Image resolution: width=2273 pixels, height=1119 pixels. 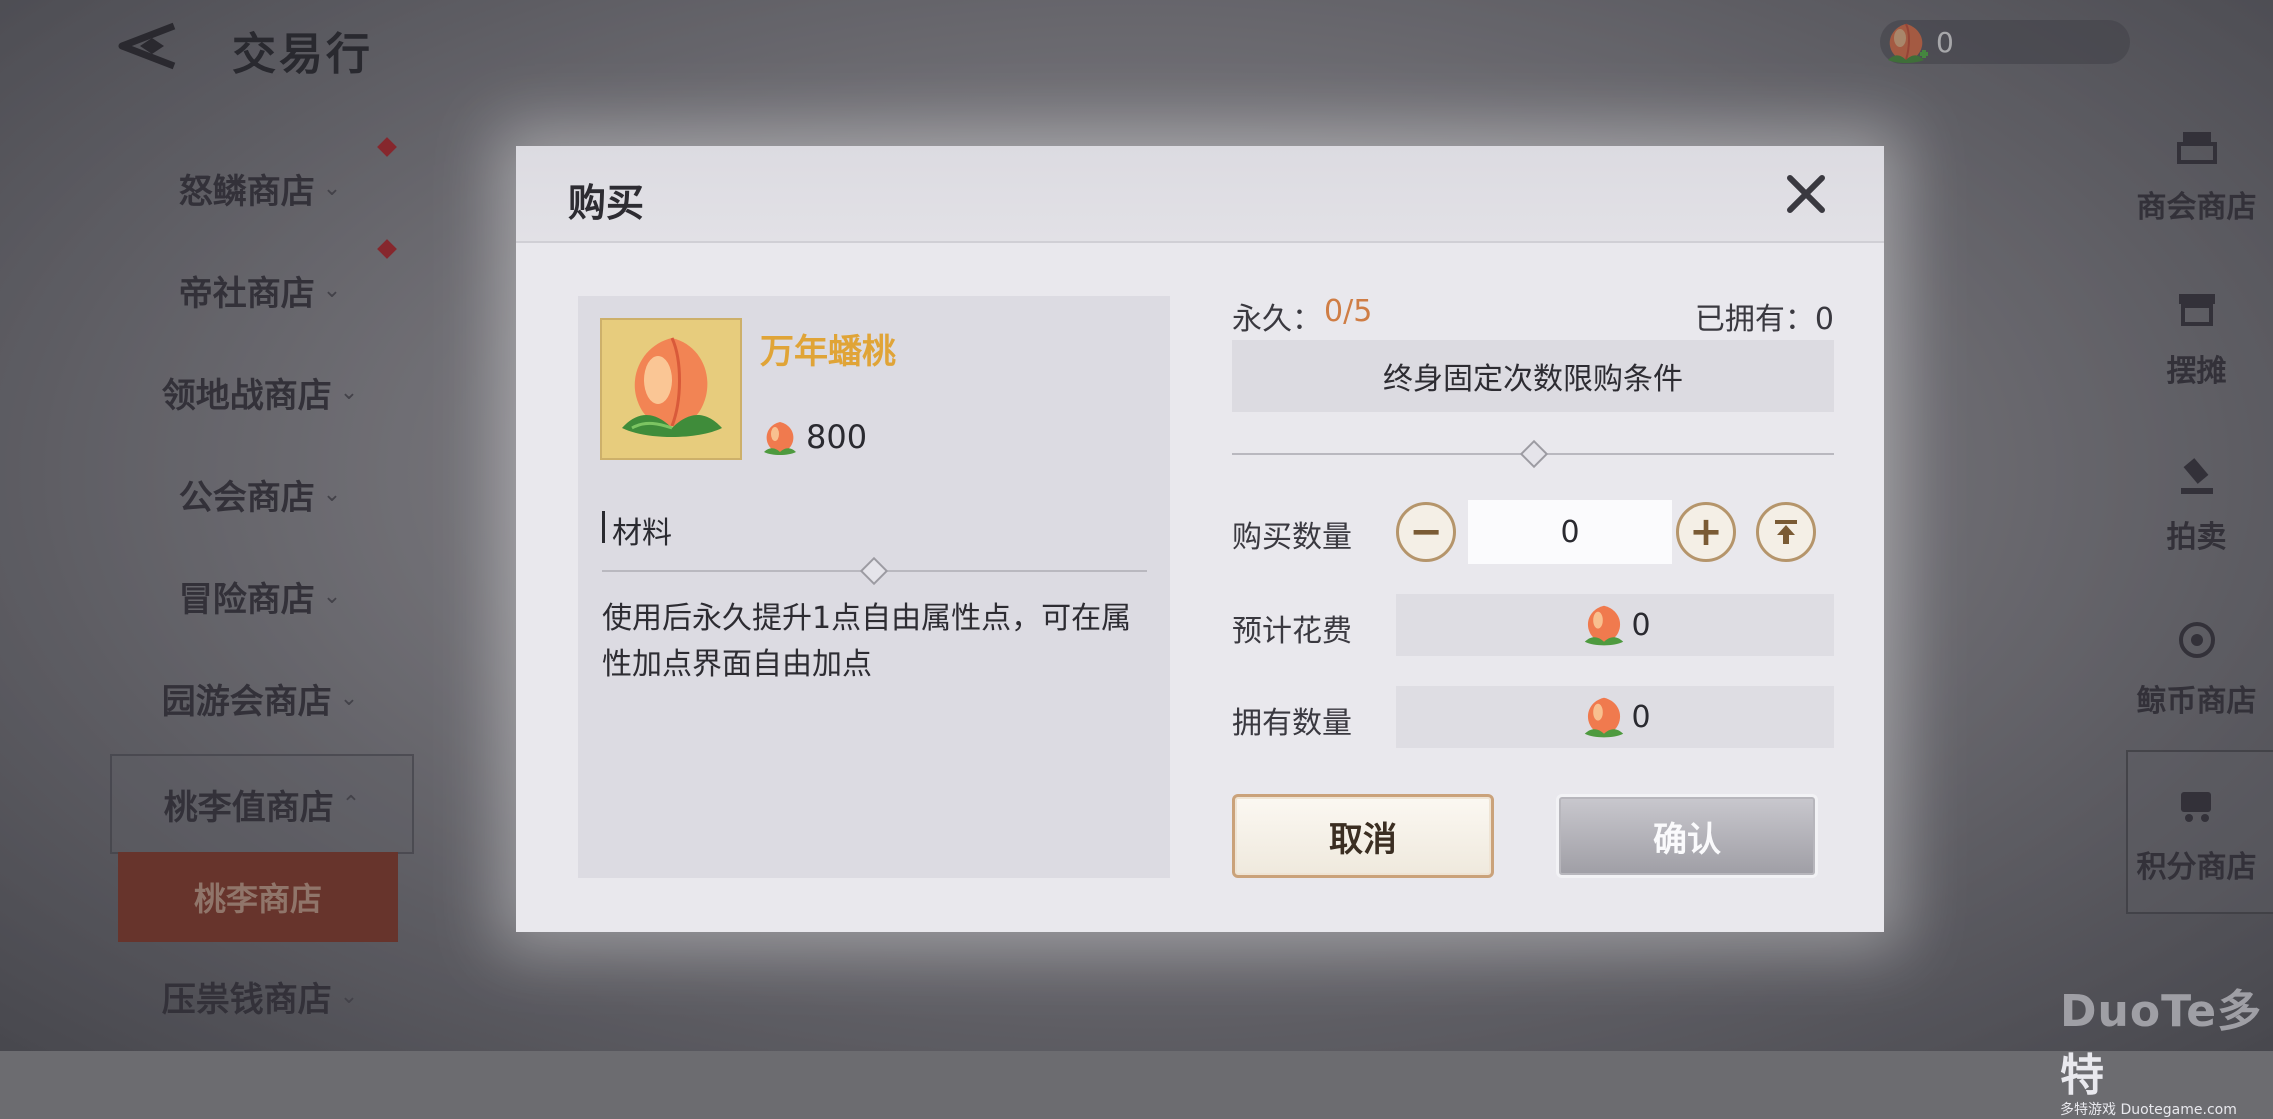 I want to click on estimated-cost-value: 0, so click(x=1641, y=625).